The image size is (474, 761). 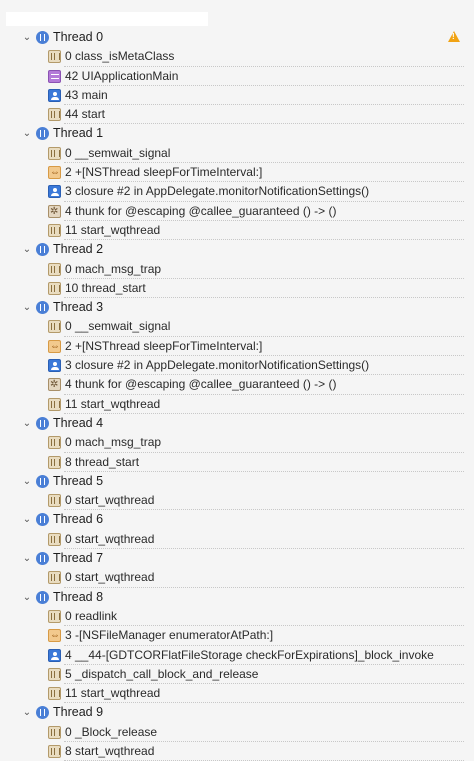 I want to click on thread-label: Thread 3, so click(x=78, y=307).